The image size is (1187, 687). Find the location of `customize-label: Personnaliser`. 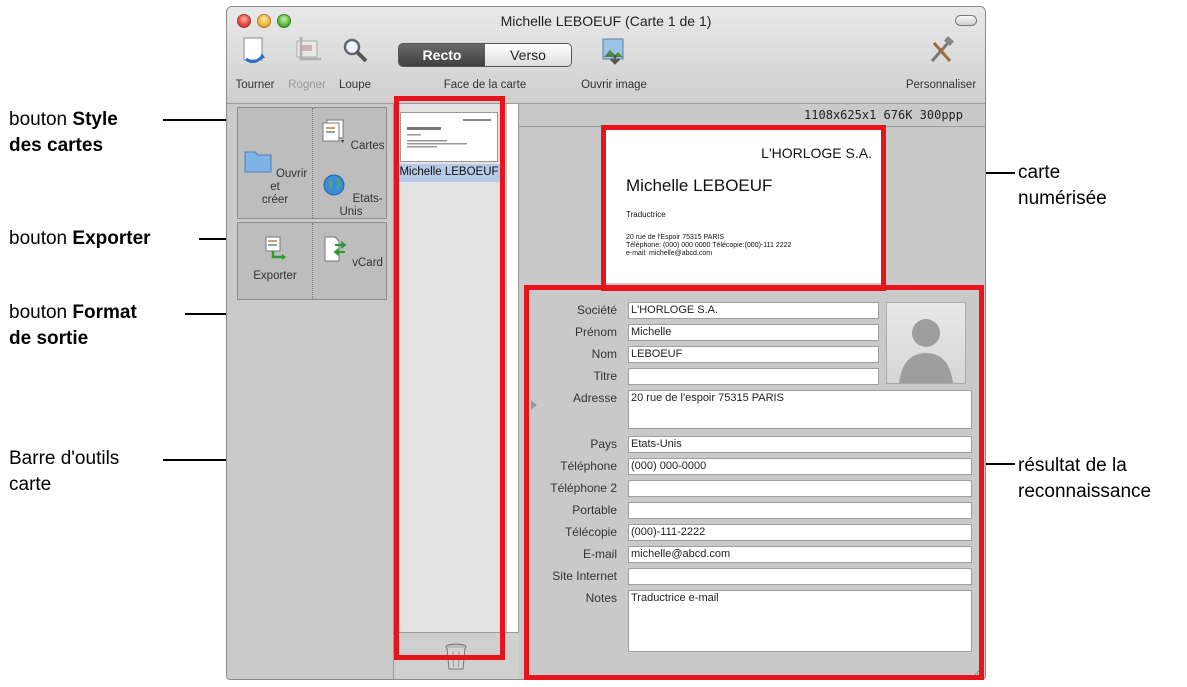

customize-label: Personnaliser is located at coordinates (941, 85).